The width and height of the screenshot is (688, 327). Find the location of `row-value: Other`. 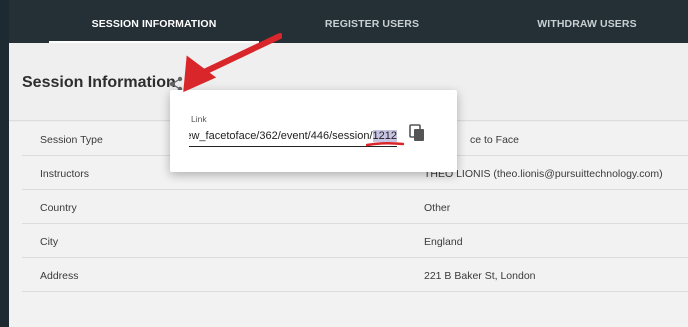

row-value: Other is located at coordinates (437, 208).